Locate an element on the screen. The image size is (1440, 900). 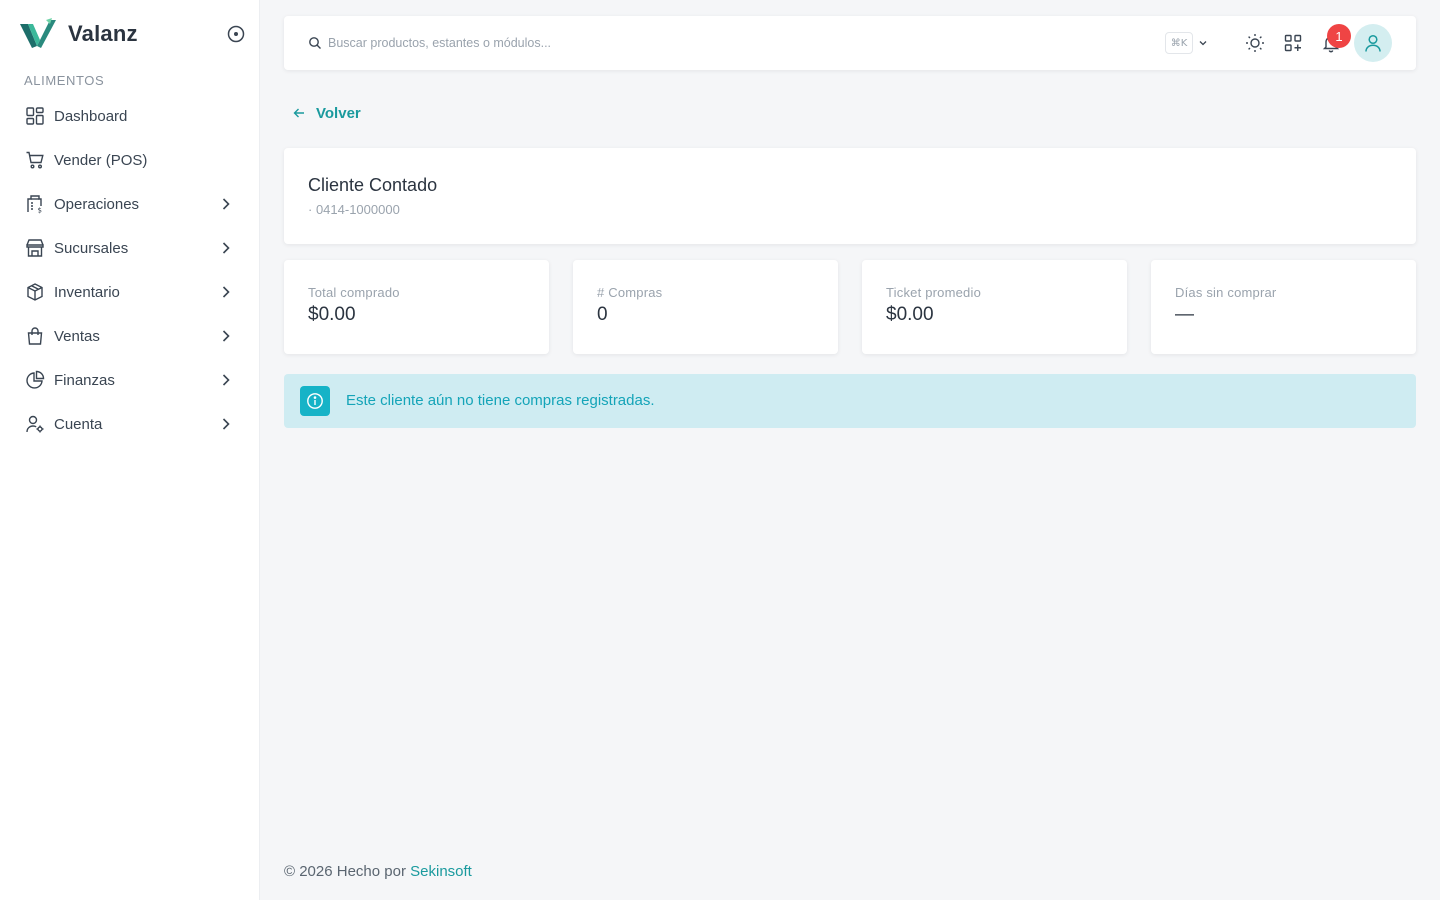
stat-label: Total comprado is located at coordinates (354, 292).